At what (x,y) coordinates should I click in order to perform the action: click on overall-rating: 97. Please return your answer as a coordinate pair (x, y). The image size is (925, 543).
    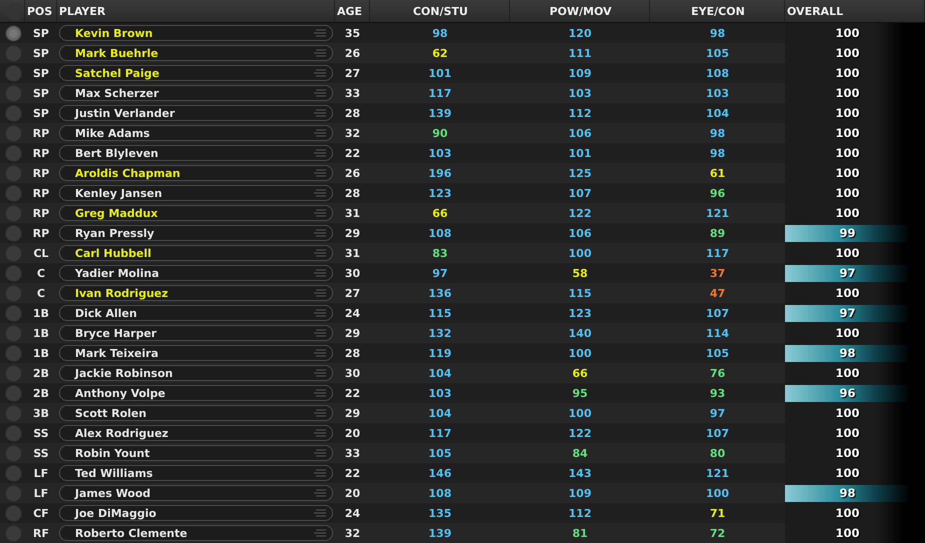
    Looking at the image, I should click on (847, 273).